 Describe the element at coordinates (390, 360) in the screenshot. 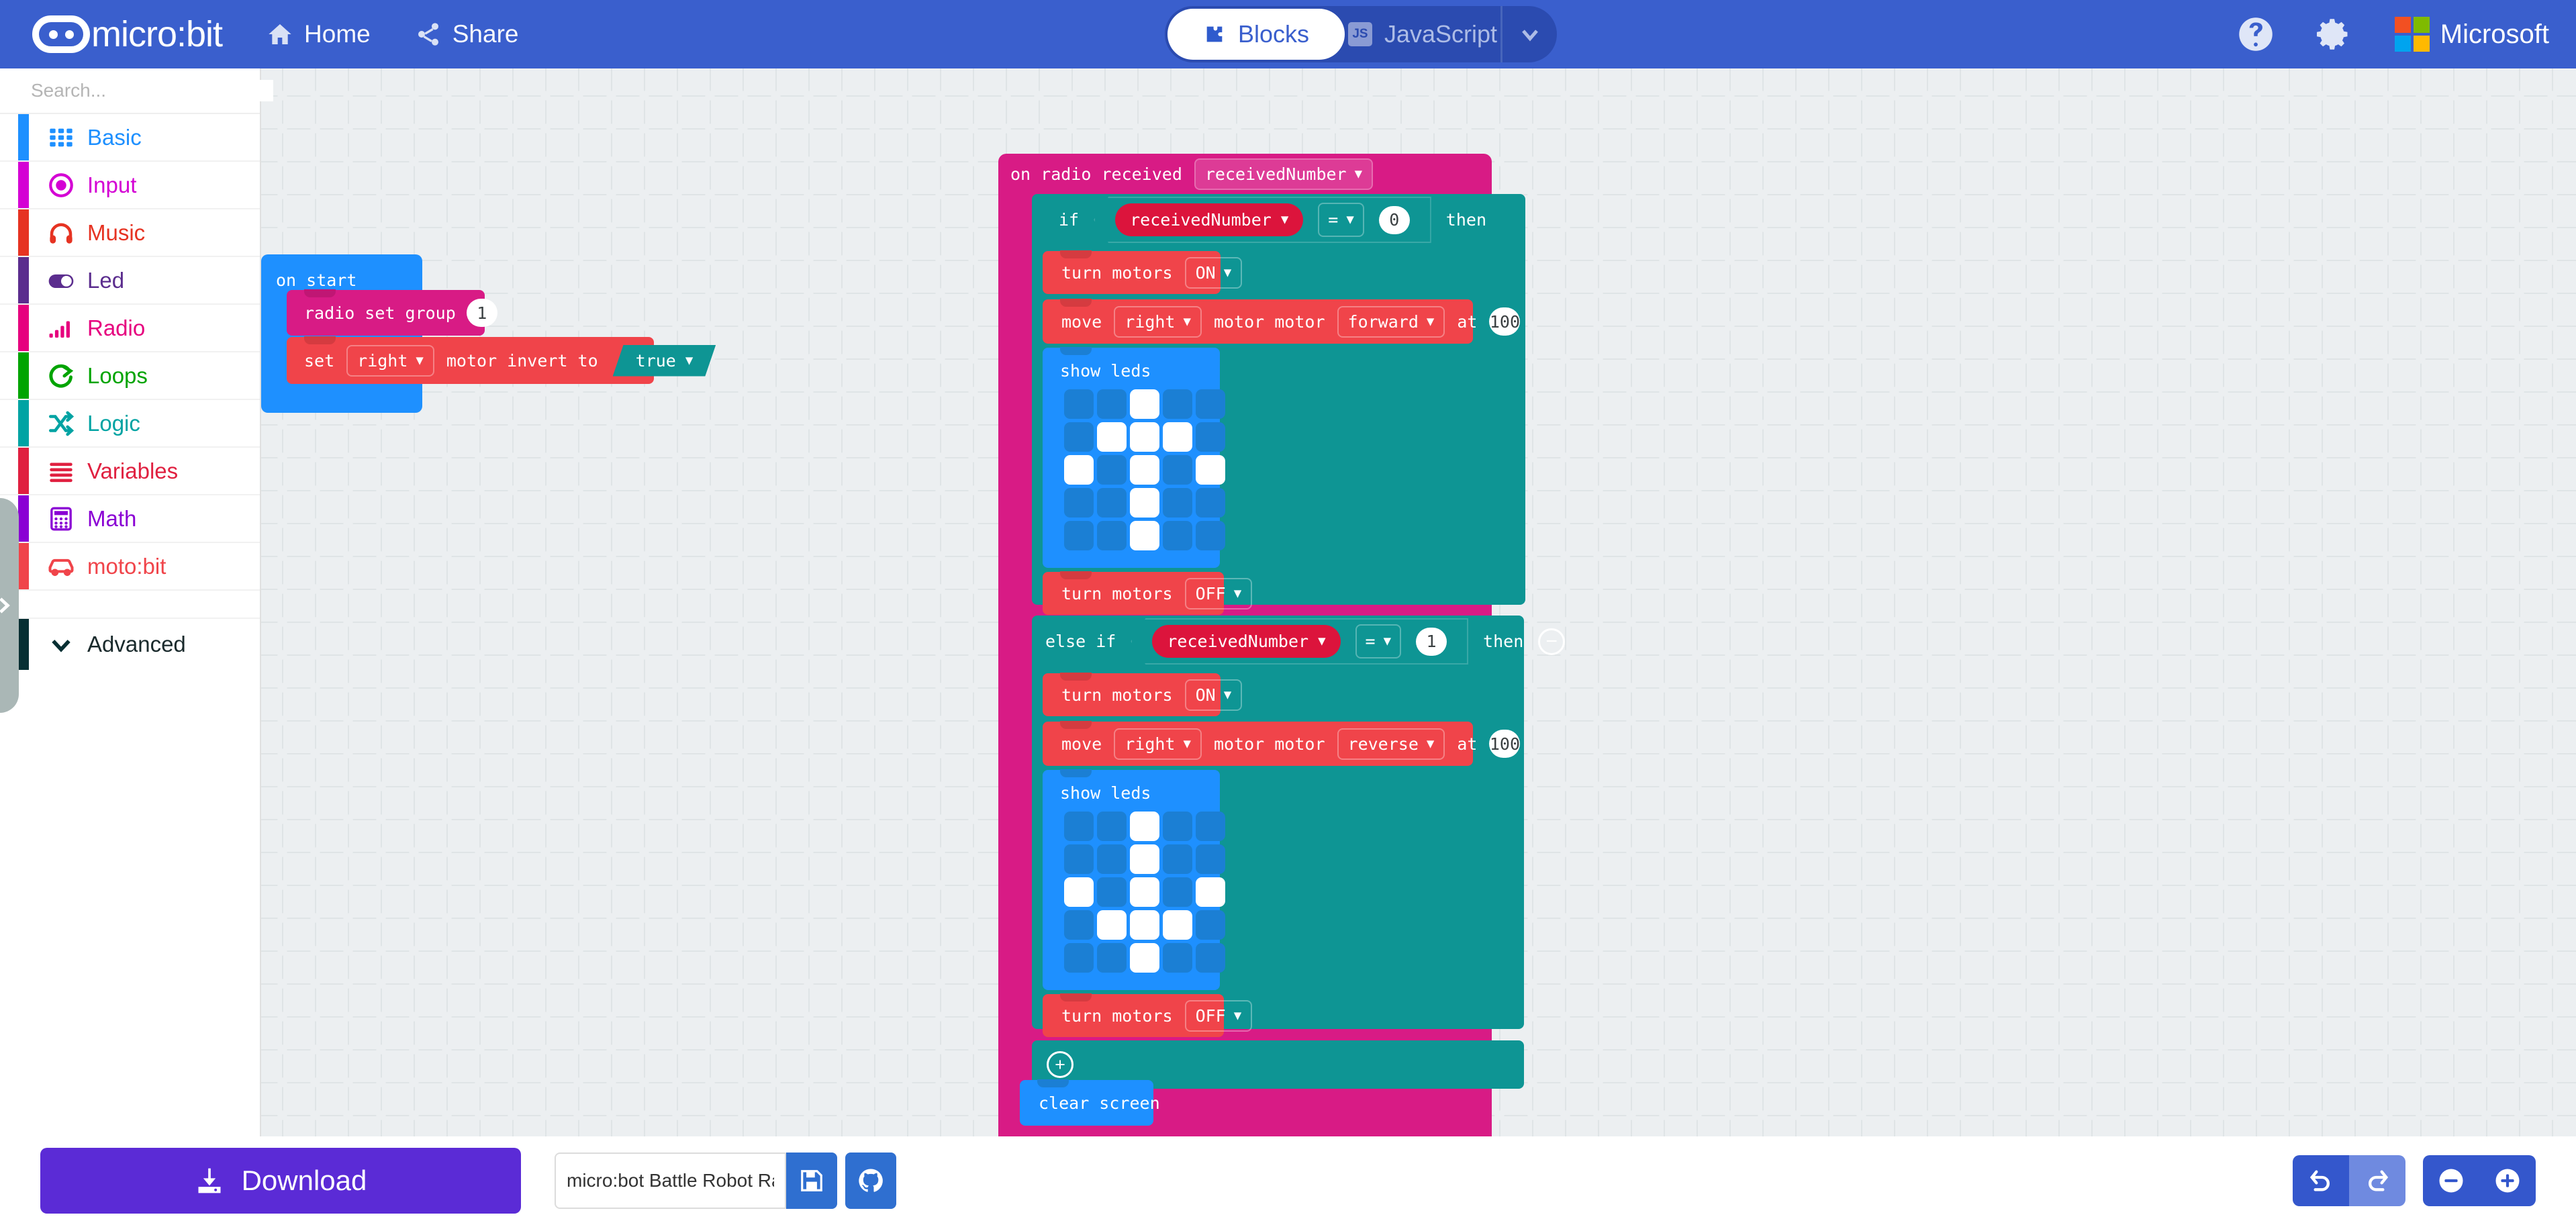

I see `set-invert-motor-dropdown: right ▼` at that location.